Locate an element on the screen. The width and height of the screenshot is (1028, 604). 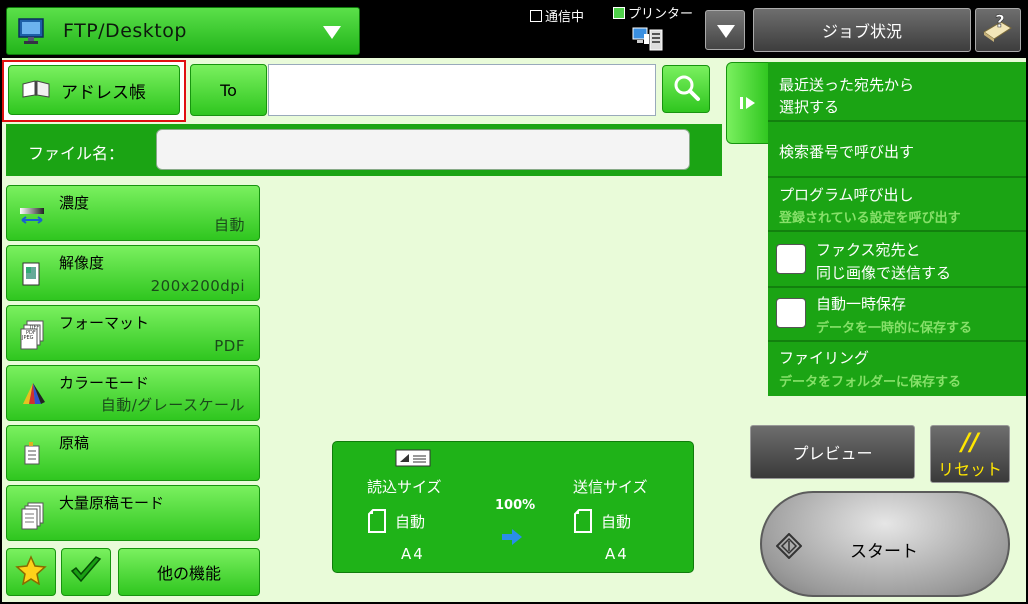
density-icon is located at coordinates (32, 214).